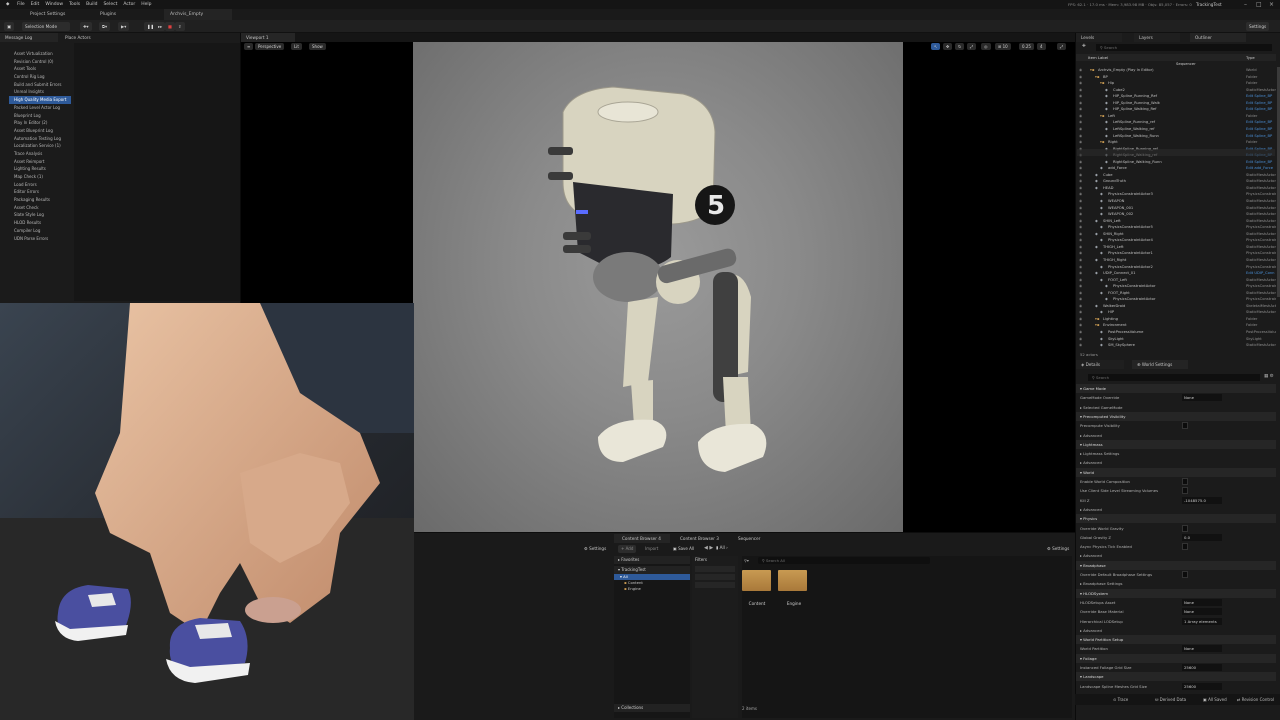  Describe the element at coordinates (35, 4) in the screenshot. I see `menu-edit: Edit` at that location.